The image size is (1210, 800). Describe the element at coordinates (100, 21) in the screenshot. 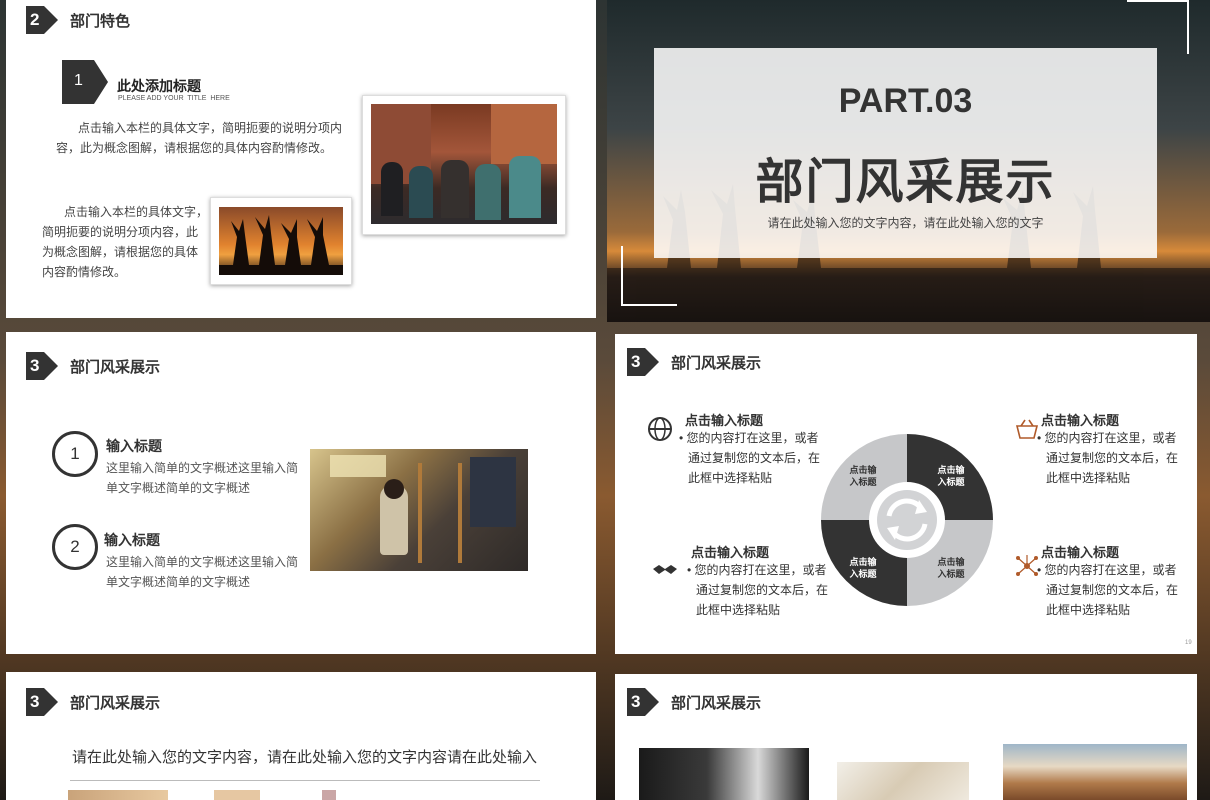

I see `section-title: 部门特色` at that location.